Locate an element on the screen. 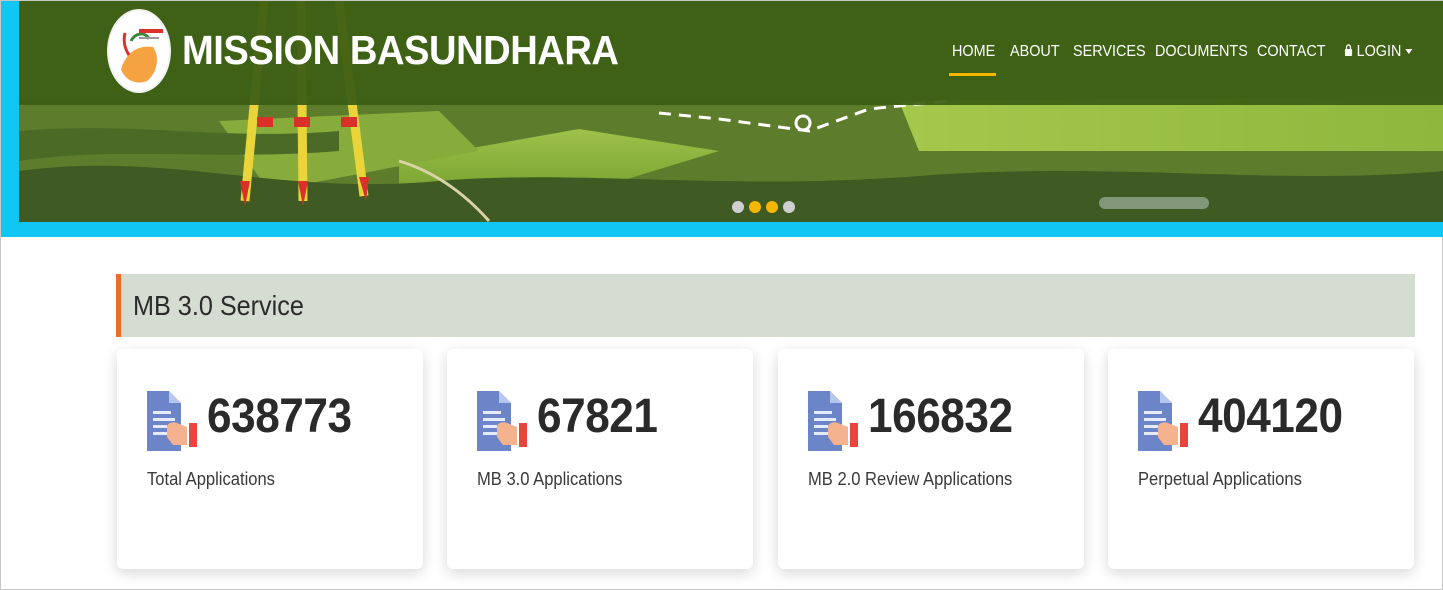  nav-contact: CONTACT is located at coordinates (1291, 52).